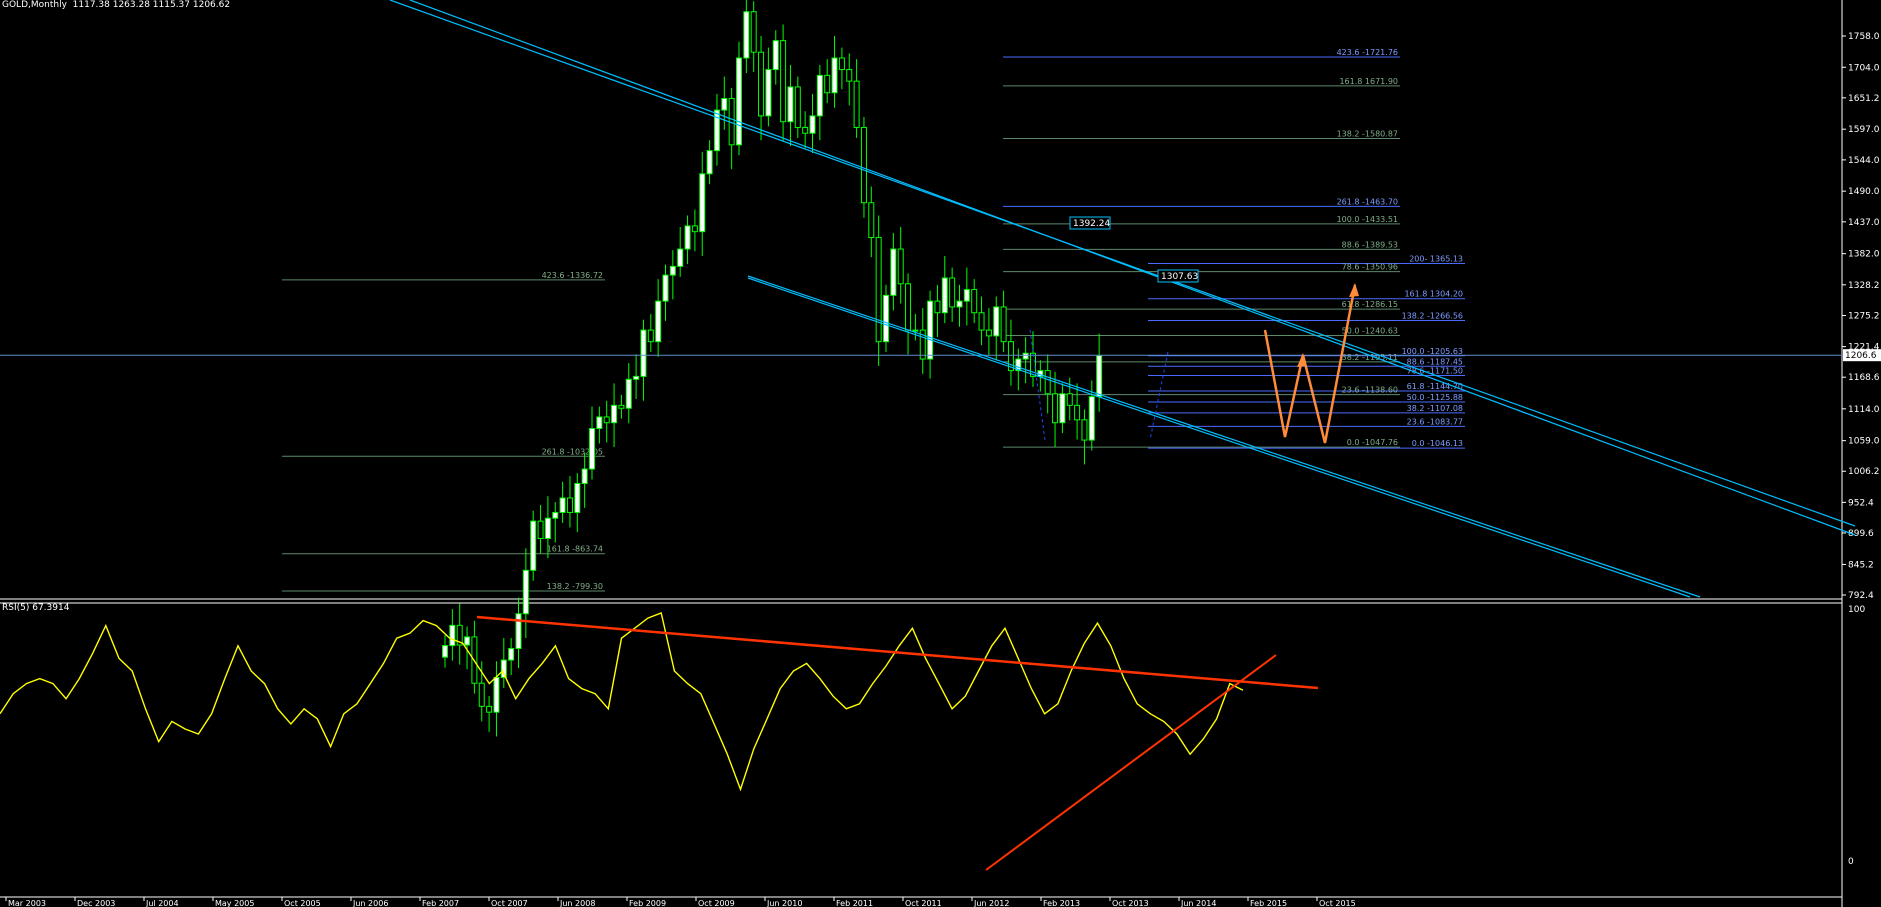 This screenshot has width=1881, height=907. Describe the element at coordinates (1370, 244) in the screenshot. I see `fib-level-label: 88.6 -1389.53` at that location.